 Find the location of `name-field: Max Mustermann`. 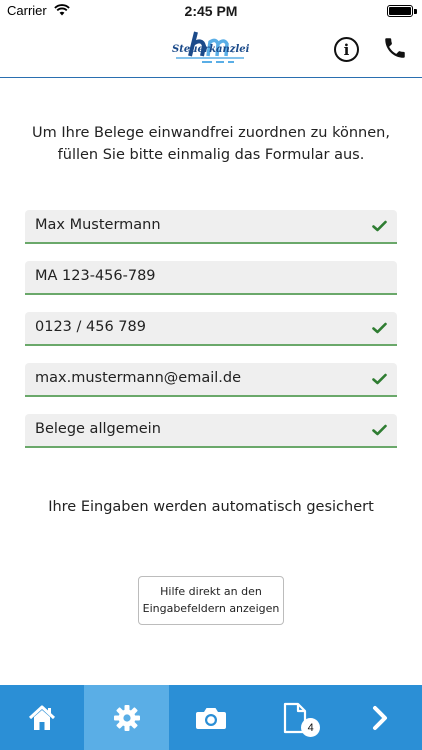

name-field: Max Mustermann is located at coordinates (211, 227).